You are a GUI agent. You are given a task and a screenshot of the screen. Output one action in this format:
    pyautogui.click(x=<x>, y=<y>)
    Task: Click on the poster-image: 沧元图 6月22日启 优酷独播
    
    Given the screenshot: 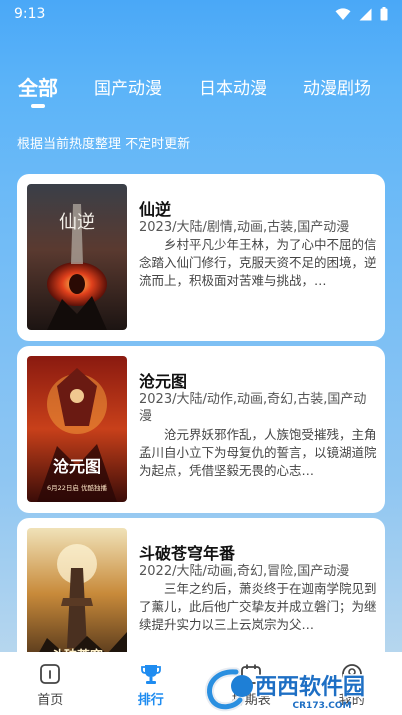 What is the action you would take?
    pyautogui.click(x=77, y=429)
    